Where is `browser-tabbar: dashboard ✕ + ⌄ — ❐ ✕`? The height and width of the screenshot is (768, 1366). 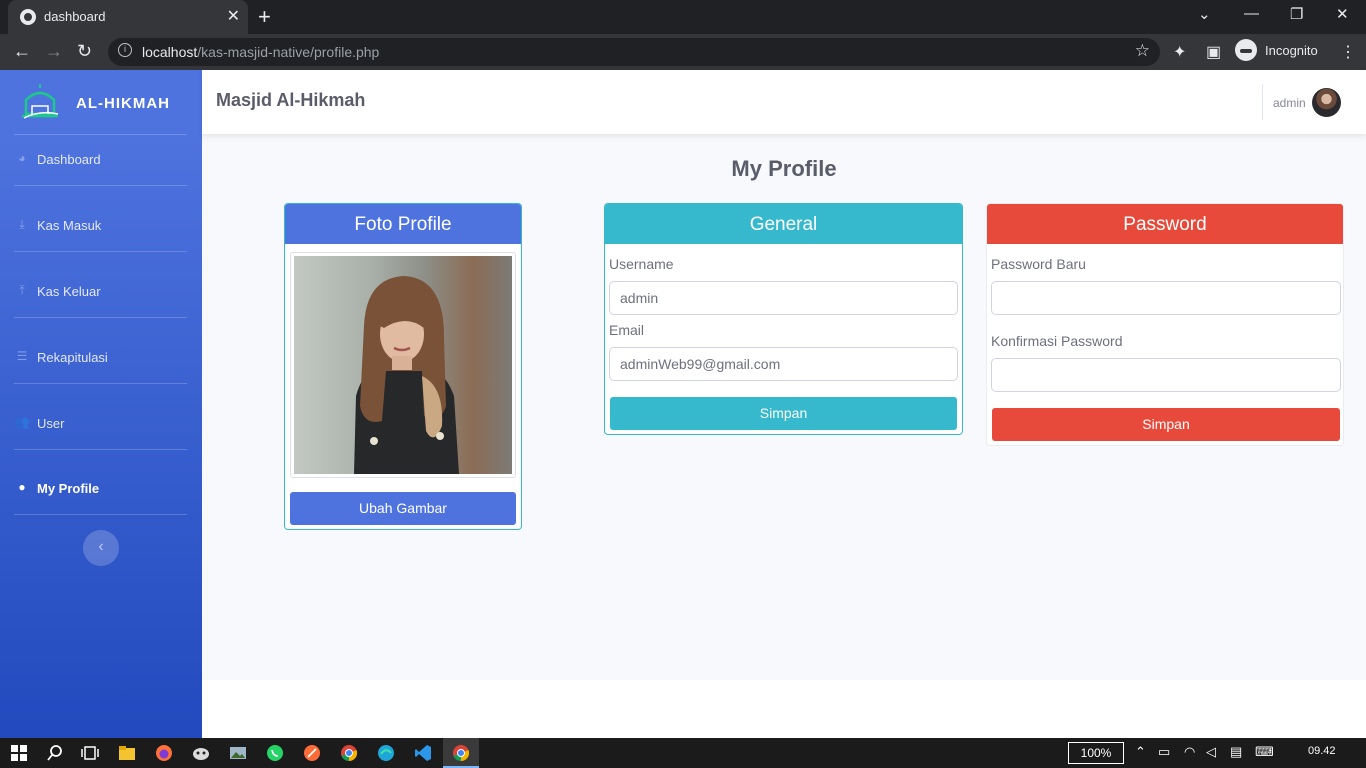
browser-tabbar: dashboard ✕ + ⌄ — ❐ ✕ is located at coordinates (683, 17).